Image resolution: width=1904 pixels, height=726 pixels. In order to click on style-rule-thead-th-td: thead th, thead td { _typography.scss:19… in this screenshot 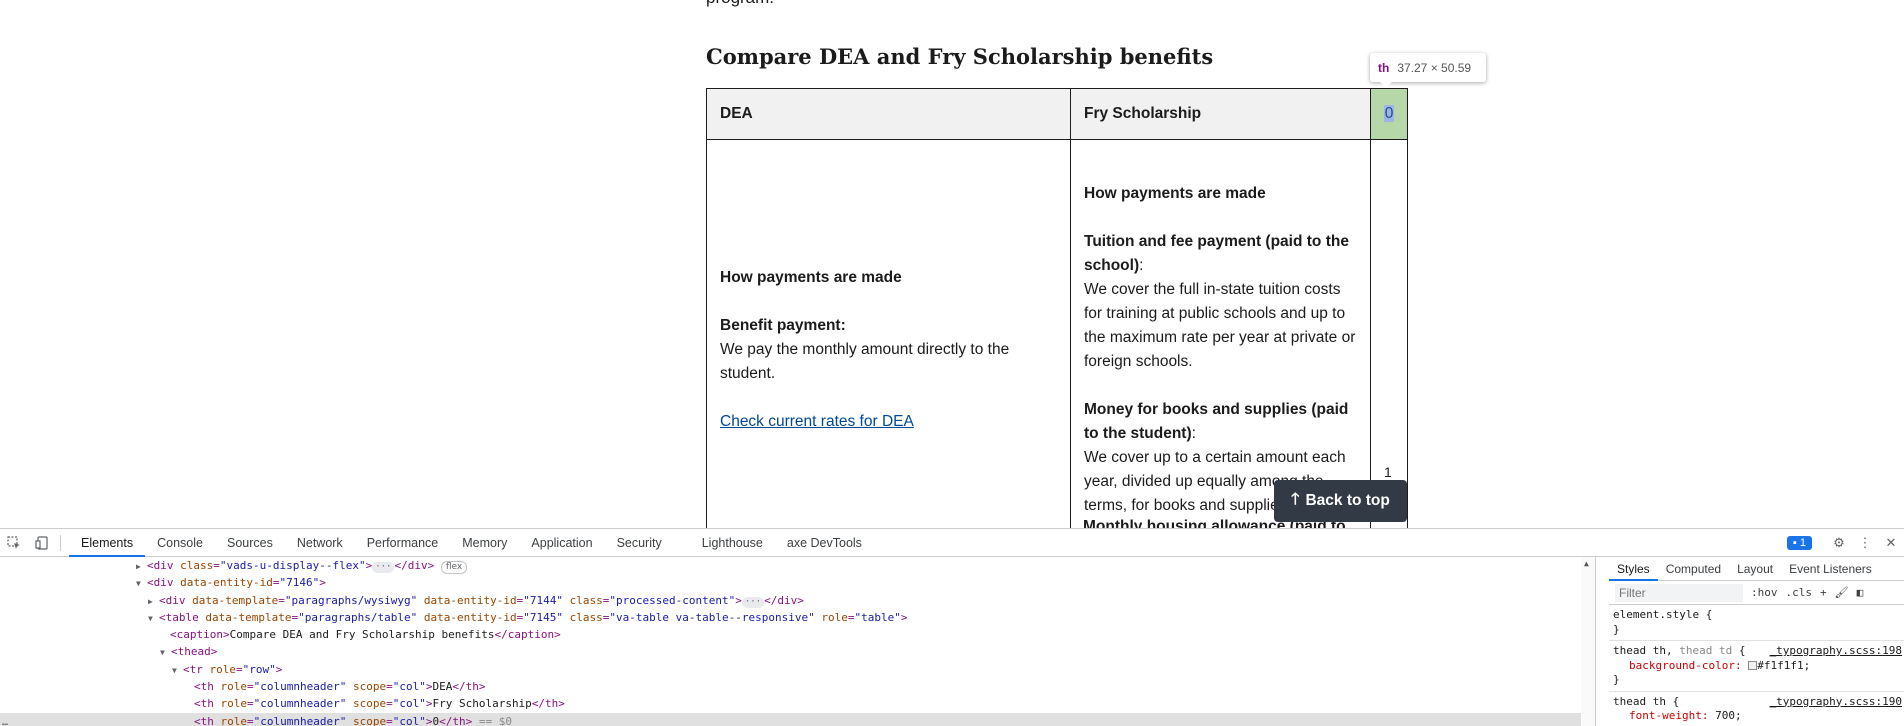, I will do `click(1756, 666)`.